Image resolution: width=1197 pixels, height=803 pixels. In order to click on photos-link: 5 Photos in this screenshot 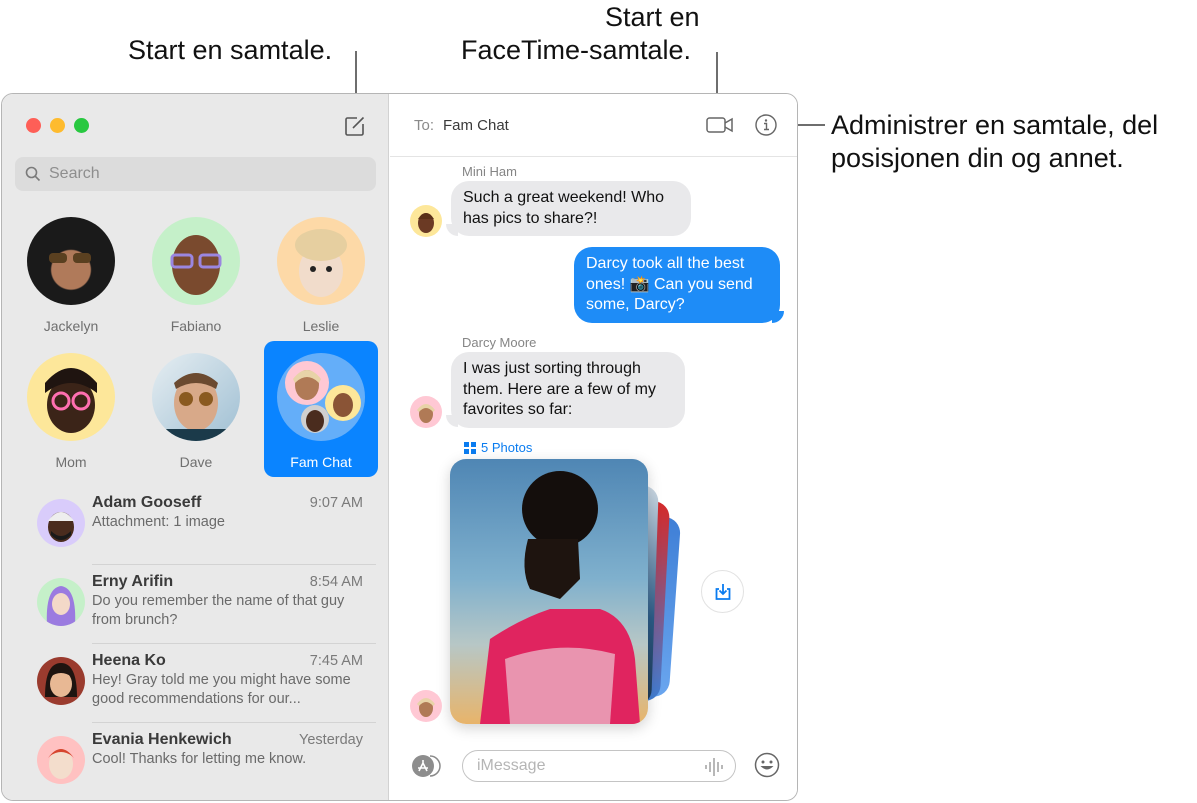, I will do `click(498, 447)`.